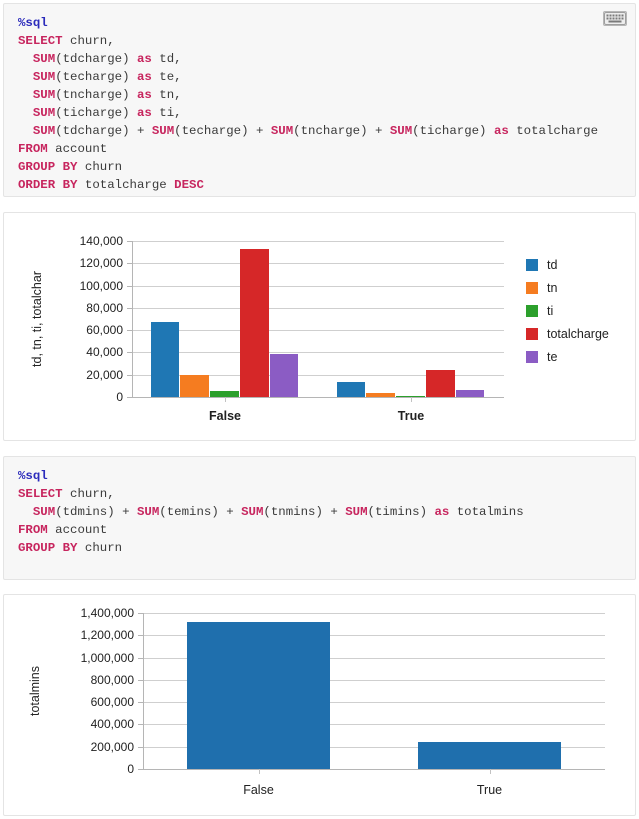  Describe the element at coordinates (107, 95) in the screenshot. I see `code-line: SUM(tncharge) as tn,` at that location.